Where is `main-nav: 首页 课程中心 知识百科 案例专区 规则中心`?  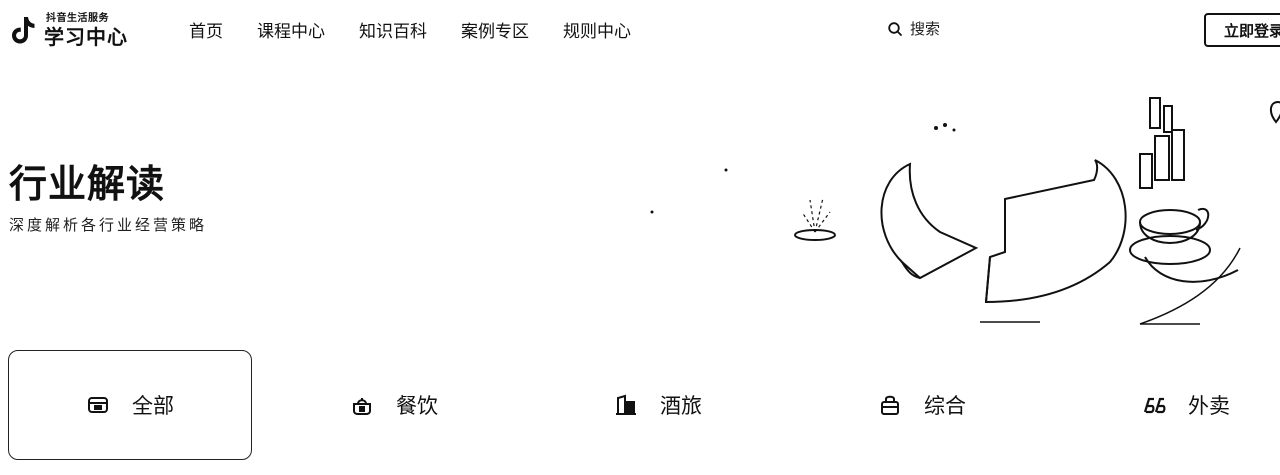 main-nav: 首页 课程中心 知识百科 案例专区 规则中心 is located at coordinates (410, 29).